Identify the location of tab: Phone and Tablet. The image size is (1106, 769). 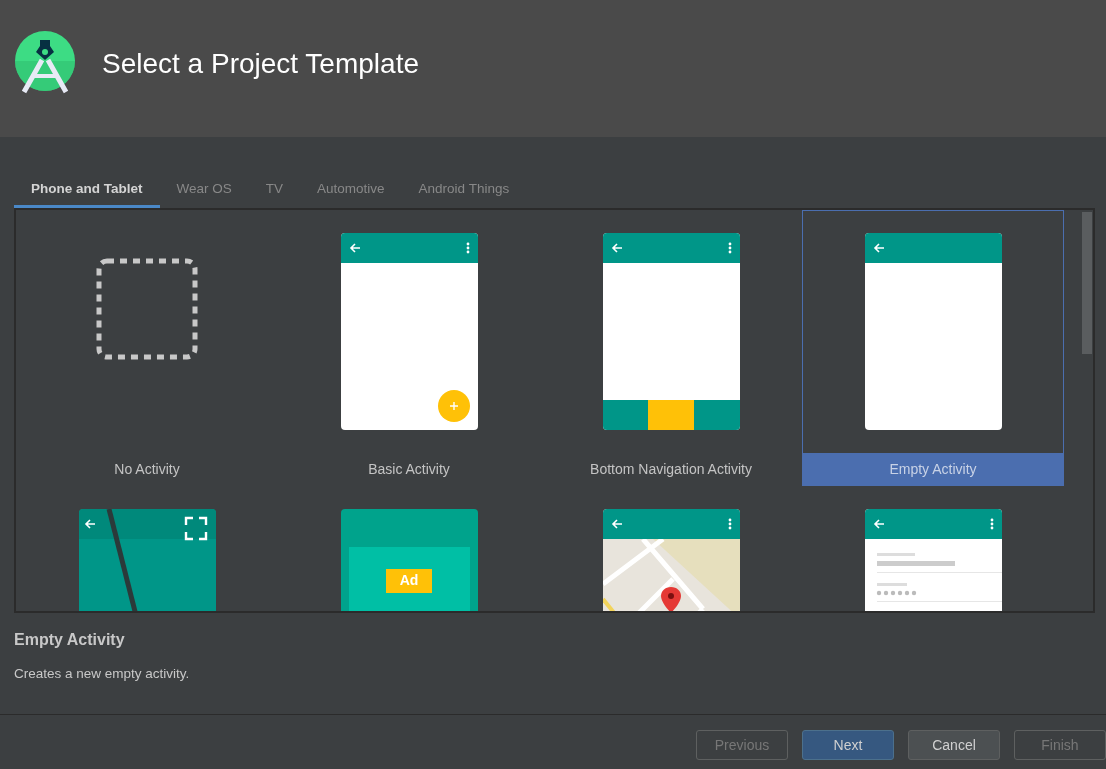
(87, 191).